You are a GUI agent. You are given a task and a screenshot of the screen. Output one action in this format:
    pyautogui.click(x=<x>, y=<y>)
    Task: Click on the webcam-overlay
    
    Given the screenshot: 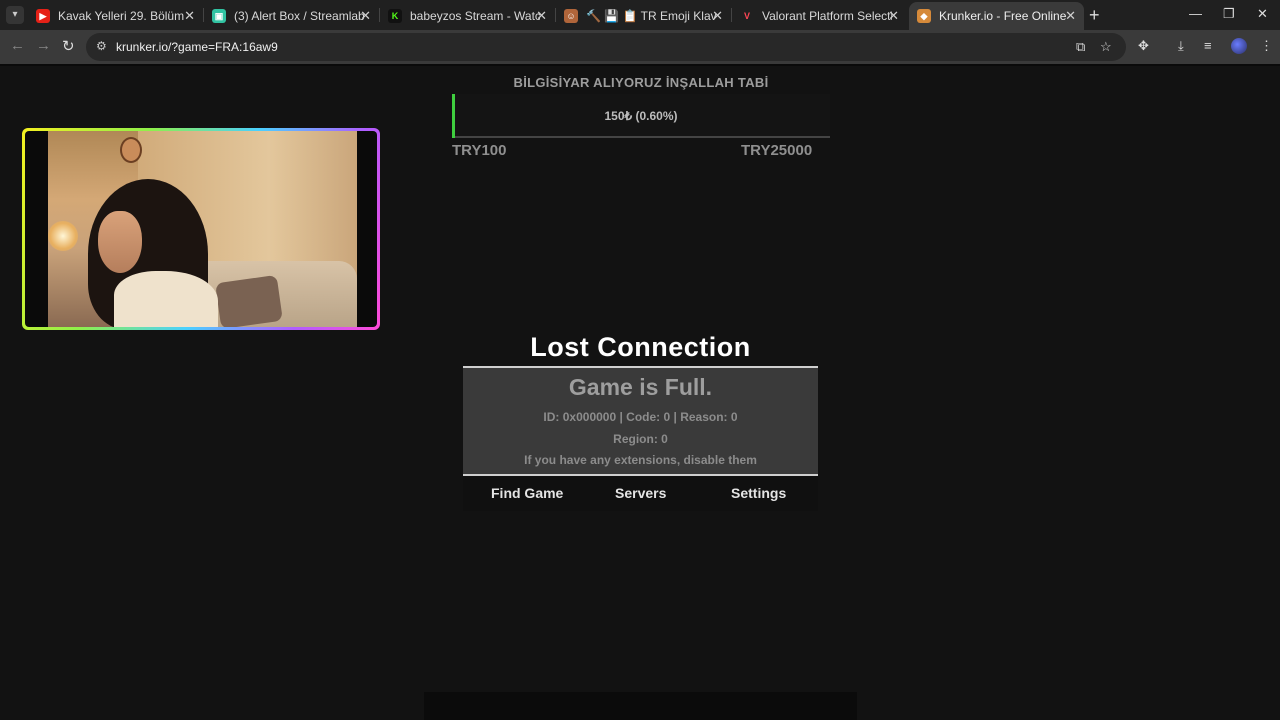 What is the action you would take?
    pyautogui.click(x=201, y=229)
    